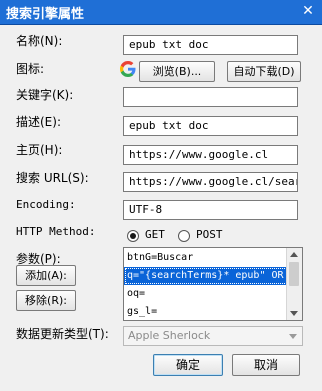 This screenshot has width=322, height=391. I want to click on title-bar: 搜索引擎属性 ✕, so click(161, 12).